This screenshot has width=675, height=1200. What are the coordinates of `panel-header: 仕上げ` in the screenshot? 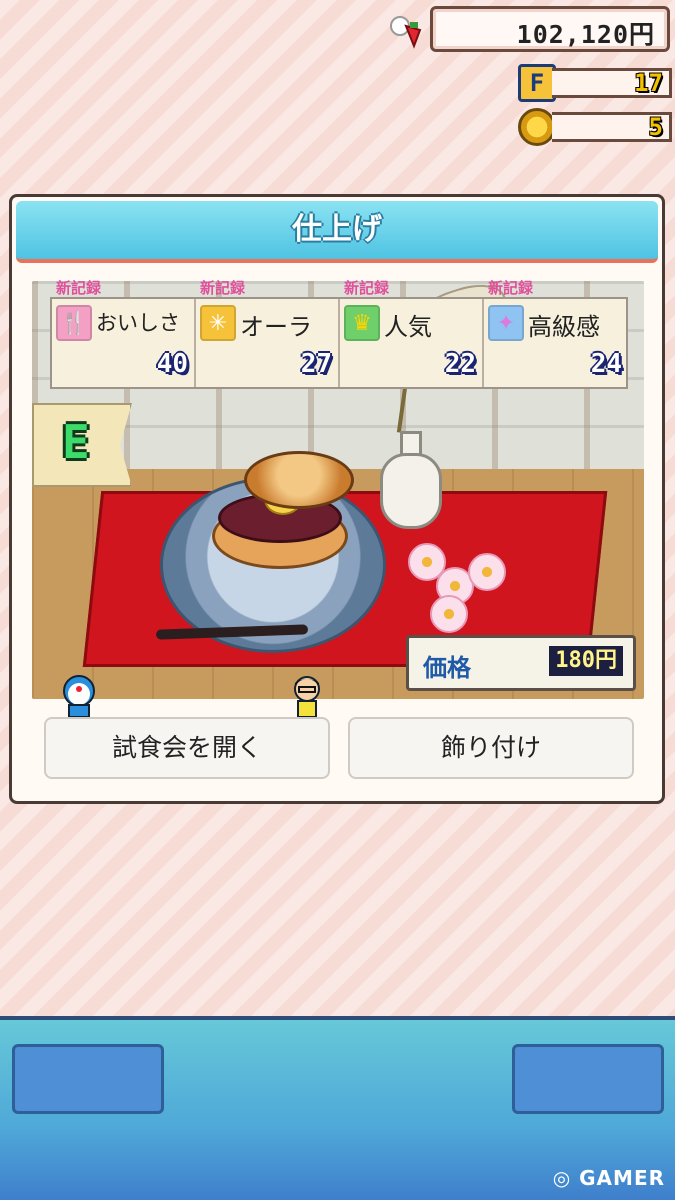 It's located at (337, 232).